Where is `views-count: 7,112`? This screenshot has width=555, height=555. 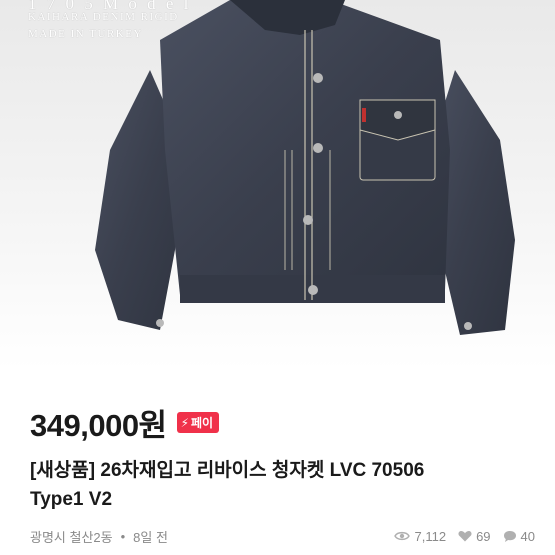 views-count: 7,112 is located at coordinates (430, 536).